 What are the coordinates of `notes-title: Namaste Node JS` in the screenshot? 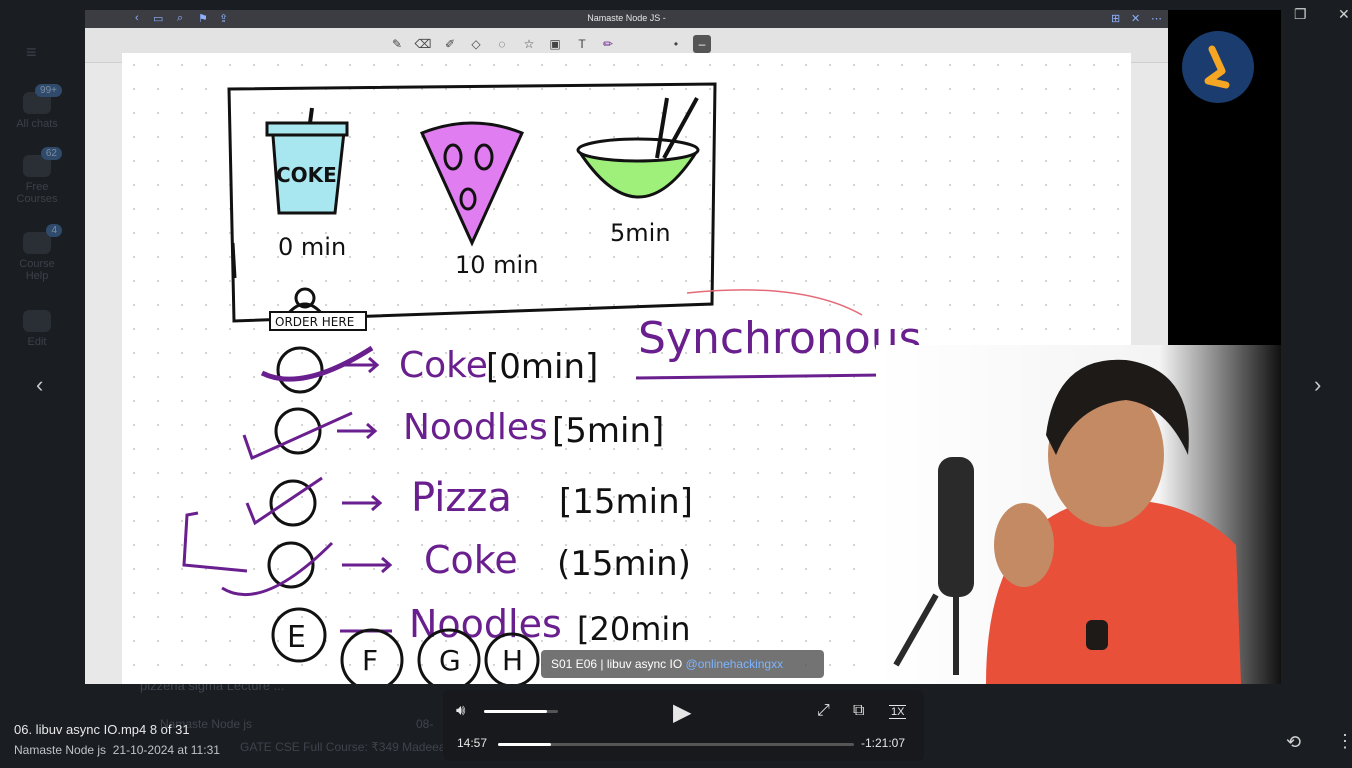 It's located at (624, 18).